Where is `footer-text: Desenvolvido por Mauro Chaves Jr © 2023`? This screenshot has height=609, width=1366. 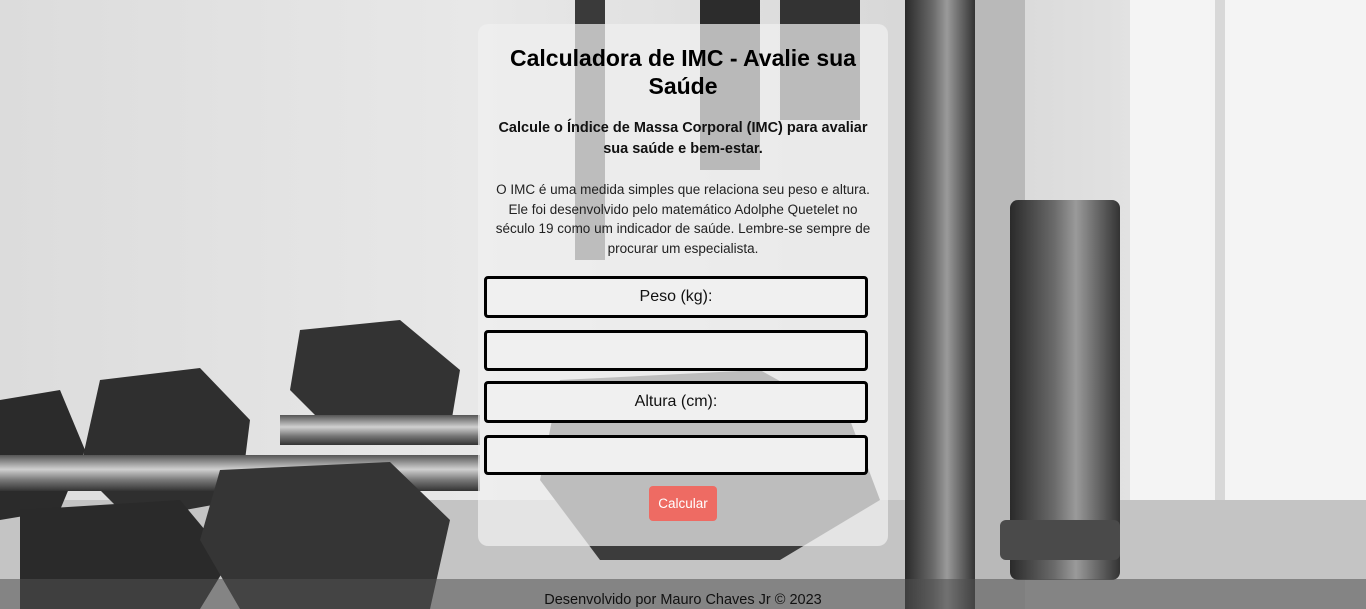
footer-text: Desenvolvido por Mauro Chaves Jr © 2023 is located at coordinates (683, 600).